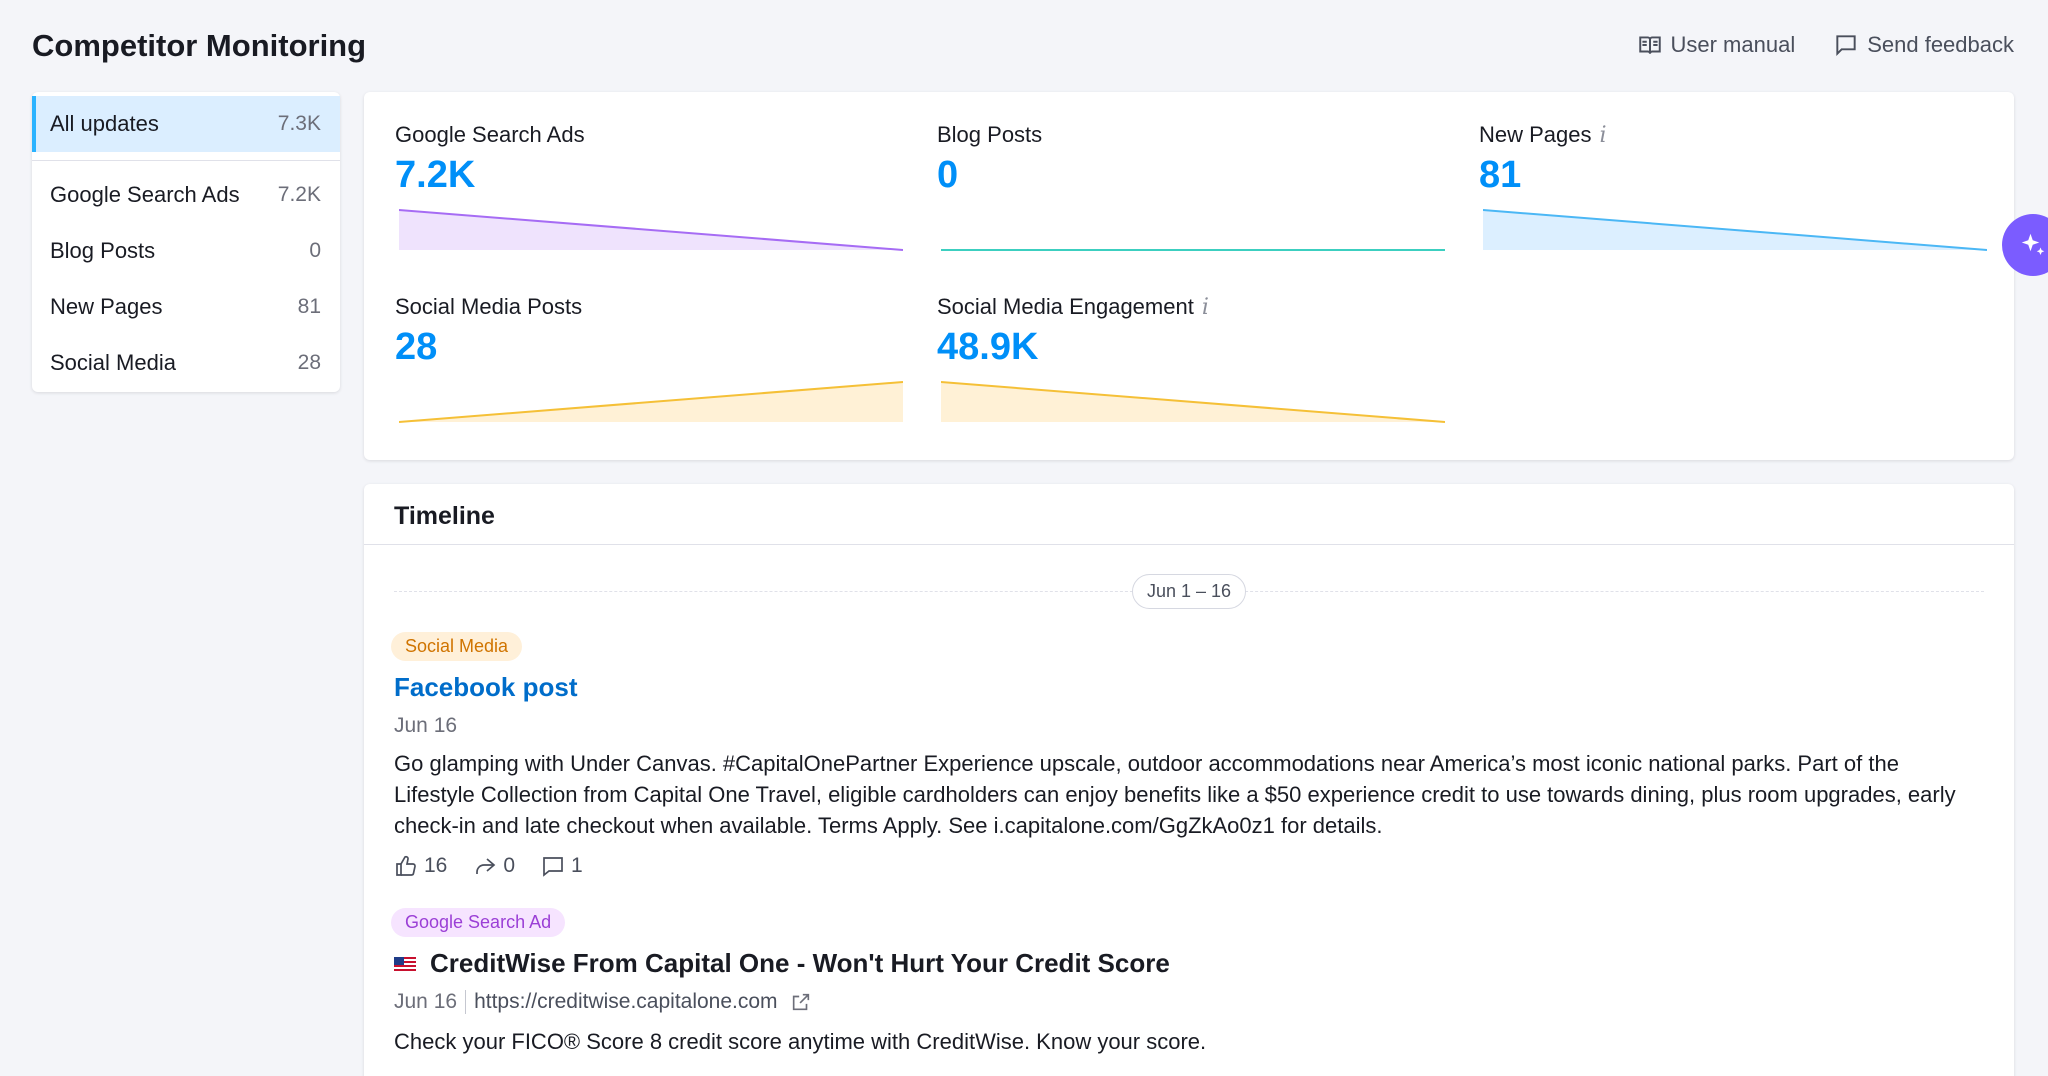  What do you see at coordinates (988, 347) in the screenshot?
I see `stat-value: 48.9K` at bounding box center [988, 347].